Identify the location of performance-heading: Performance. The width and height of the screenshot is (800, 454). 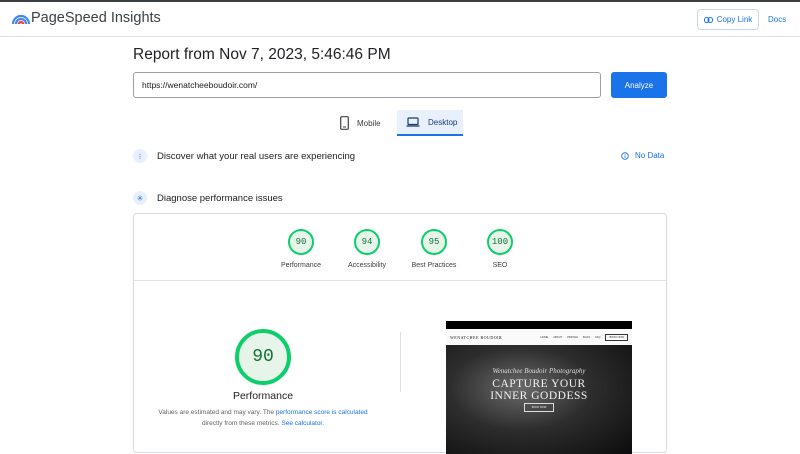
(263, 396).